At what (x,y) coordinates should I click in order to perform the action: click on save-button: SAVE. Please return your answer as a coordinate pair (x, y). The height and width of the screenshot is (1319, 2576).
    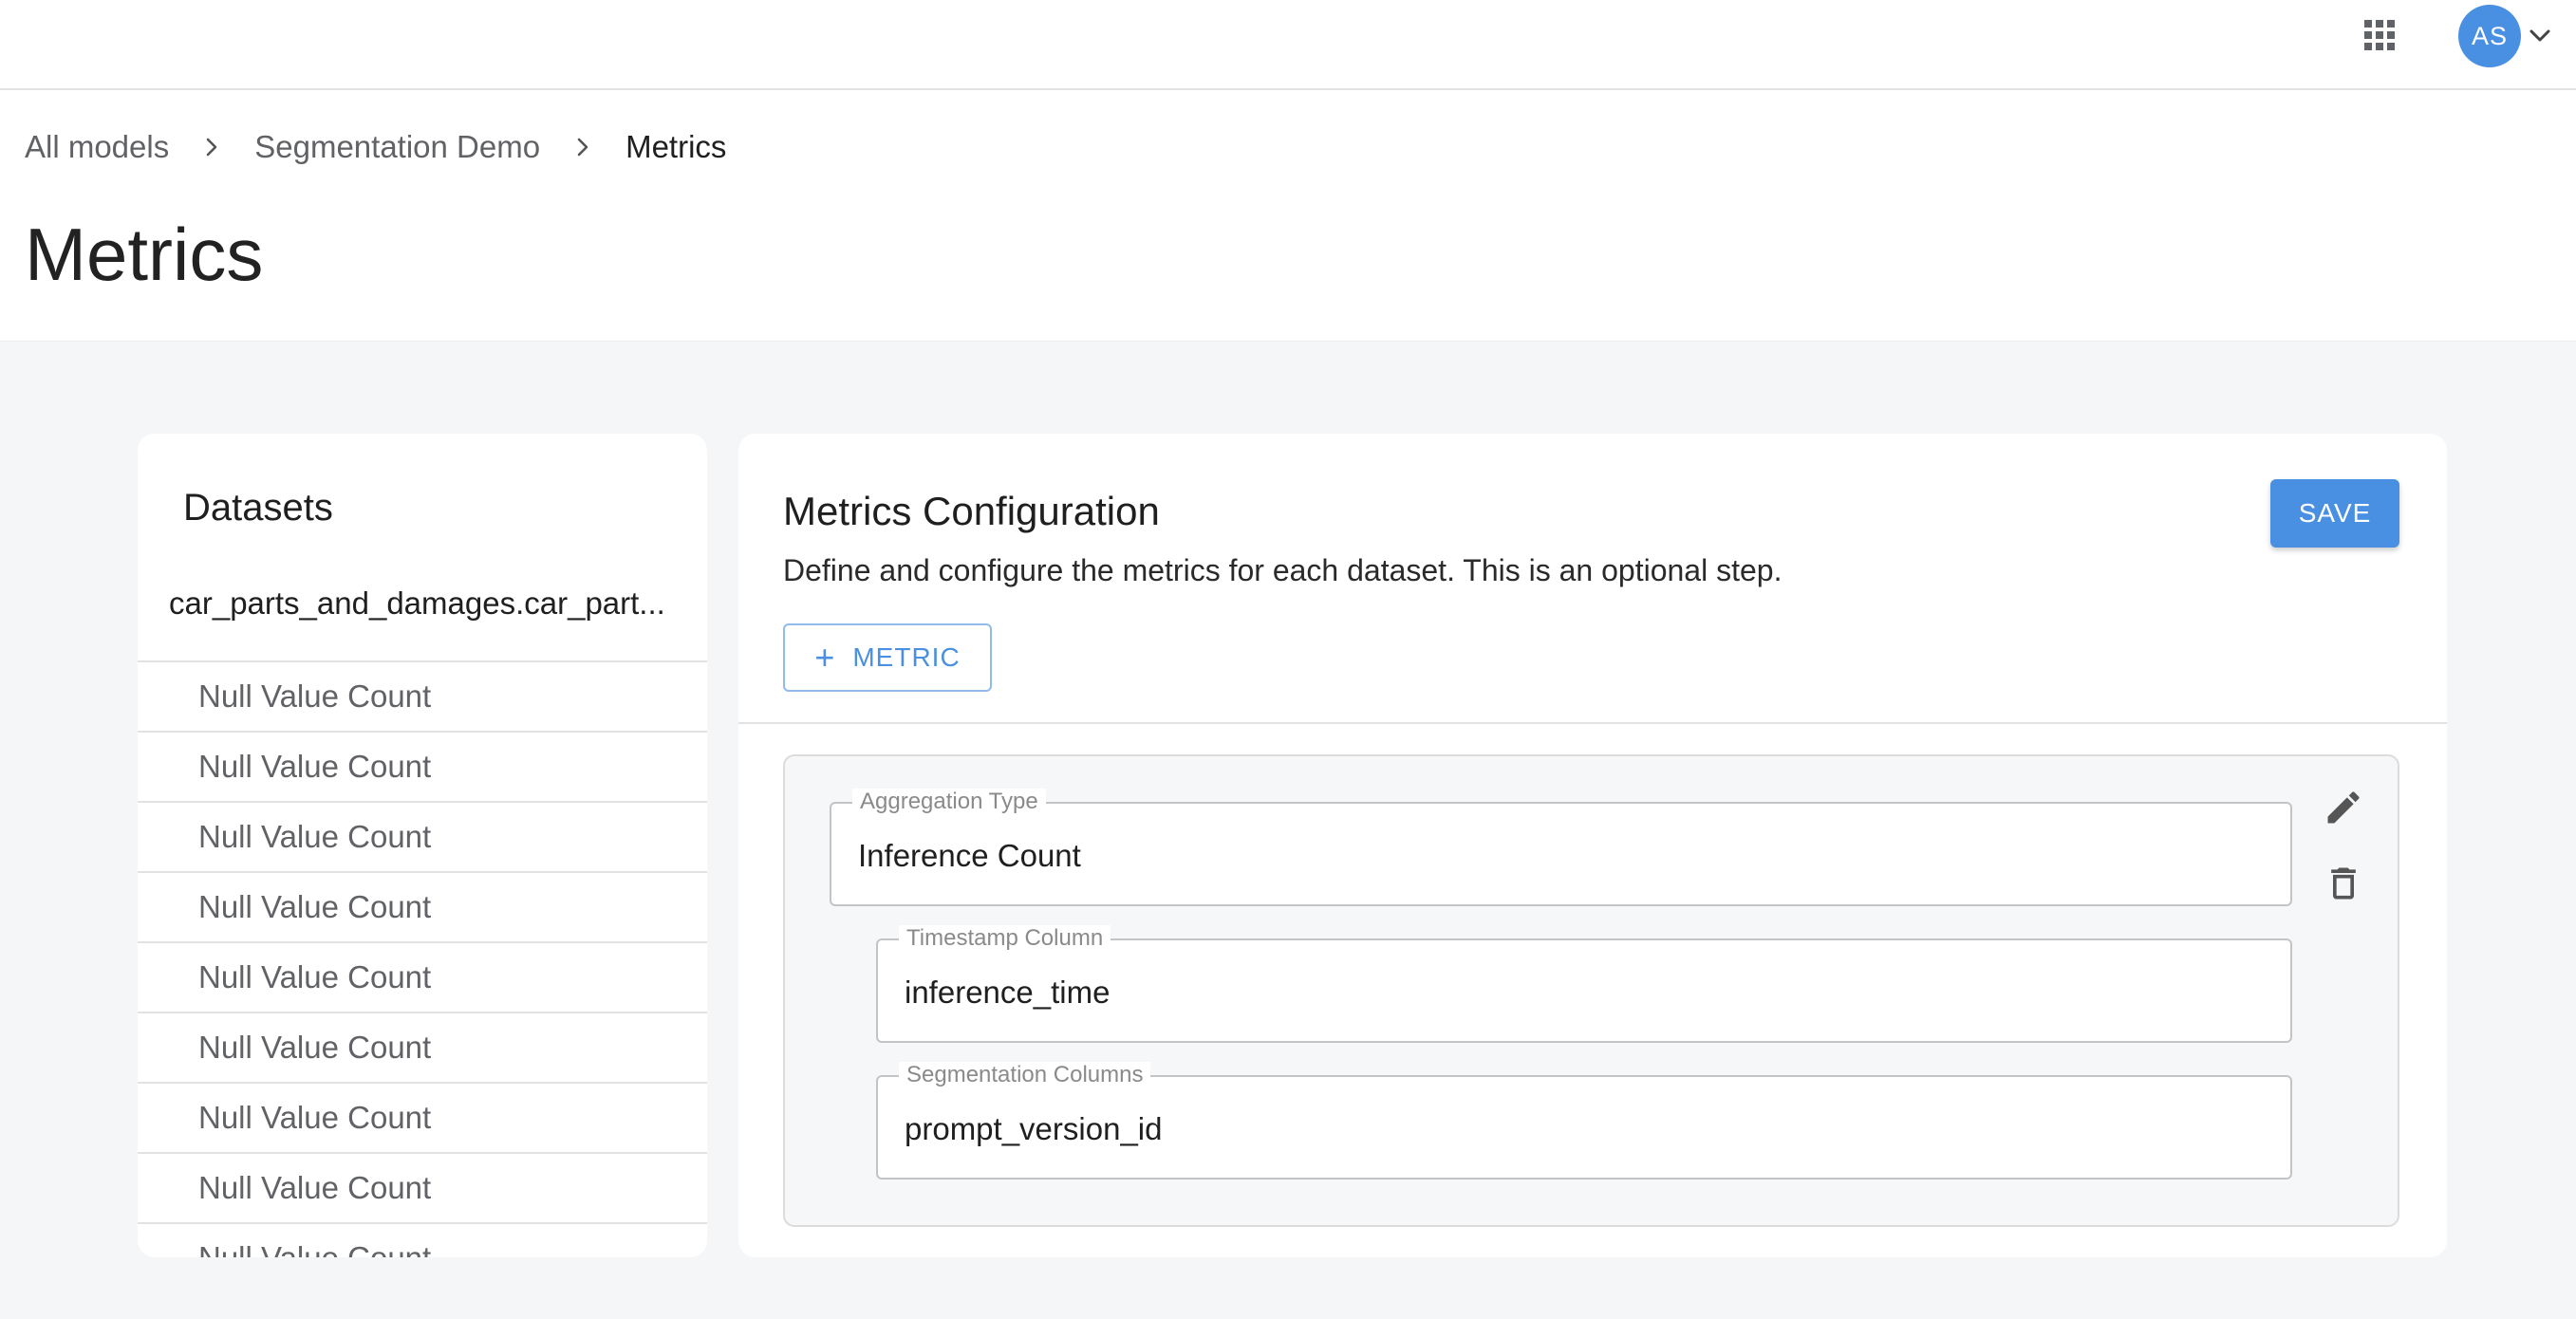
    Looking at the image, I should click on (2334, 513).